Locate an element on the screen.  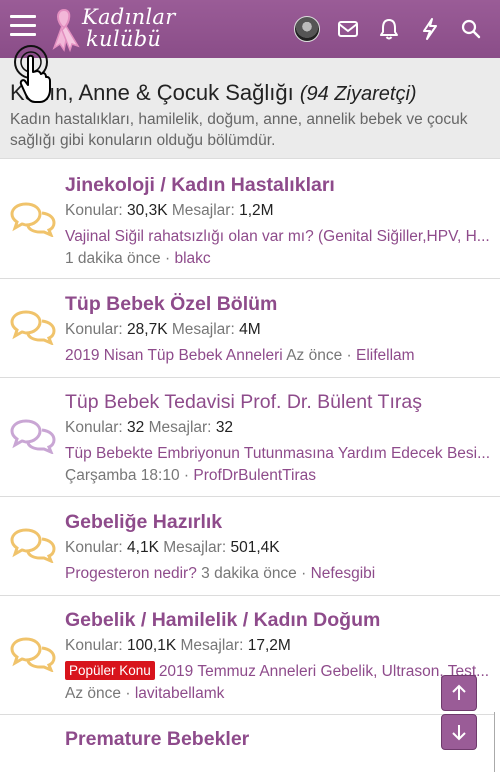
latest-user-link: Nefesgibi is located at coordinates (343, 573).